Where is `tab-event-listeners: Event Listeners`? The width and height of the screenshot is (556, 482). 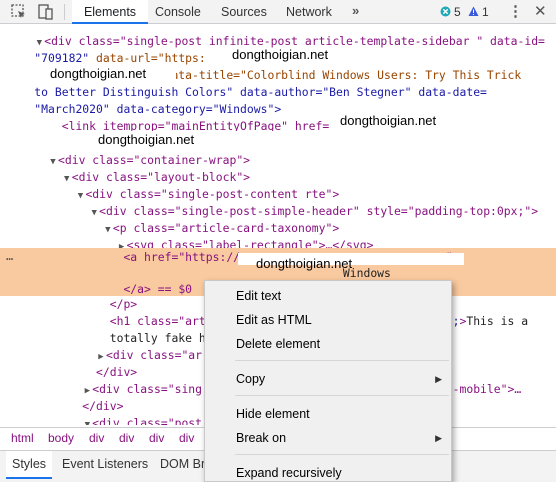 tab-event-listeners: Event Listeners is located at coordinates (105, 465).